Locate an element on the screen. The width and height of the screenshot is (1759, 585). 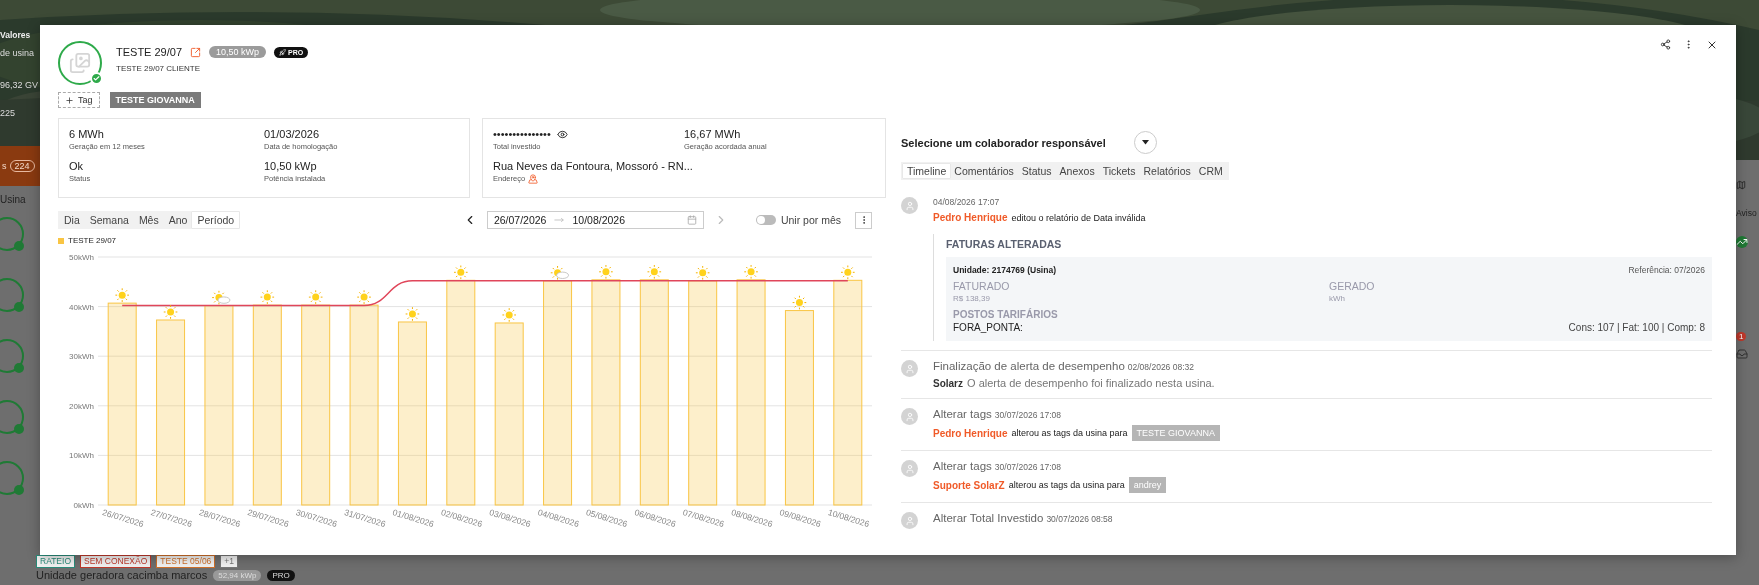
eye-icon is located at coordinates (562, 134).